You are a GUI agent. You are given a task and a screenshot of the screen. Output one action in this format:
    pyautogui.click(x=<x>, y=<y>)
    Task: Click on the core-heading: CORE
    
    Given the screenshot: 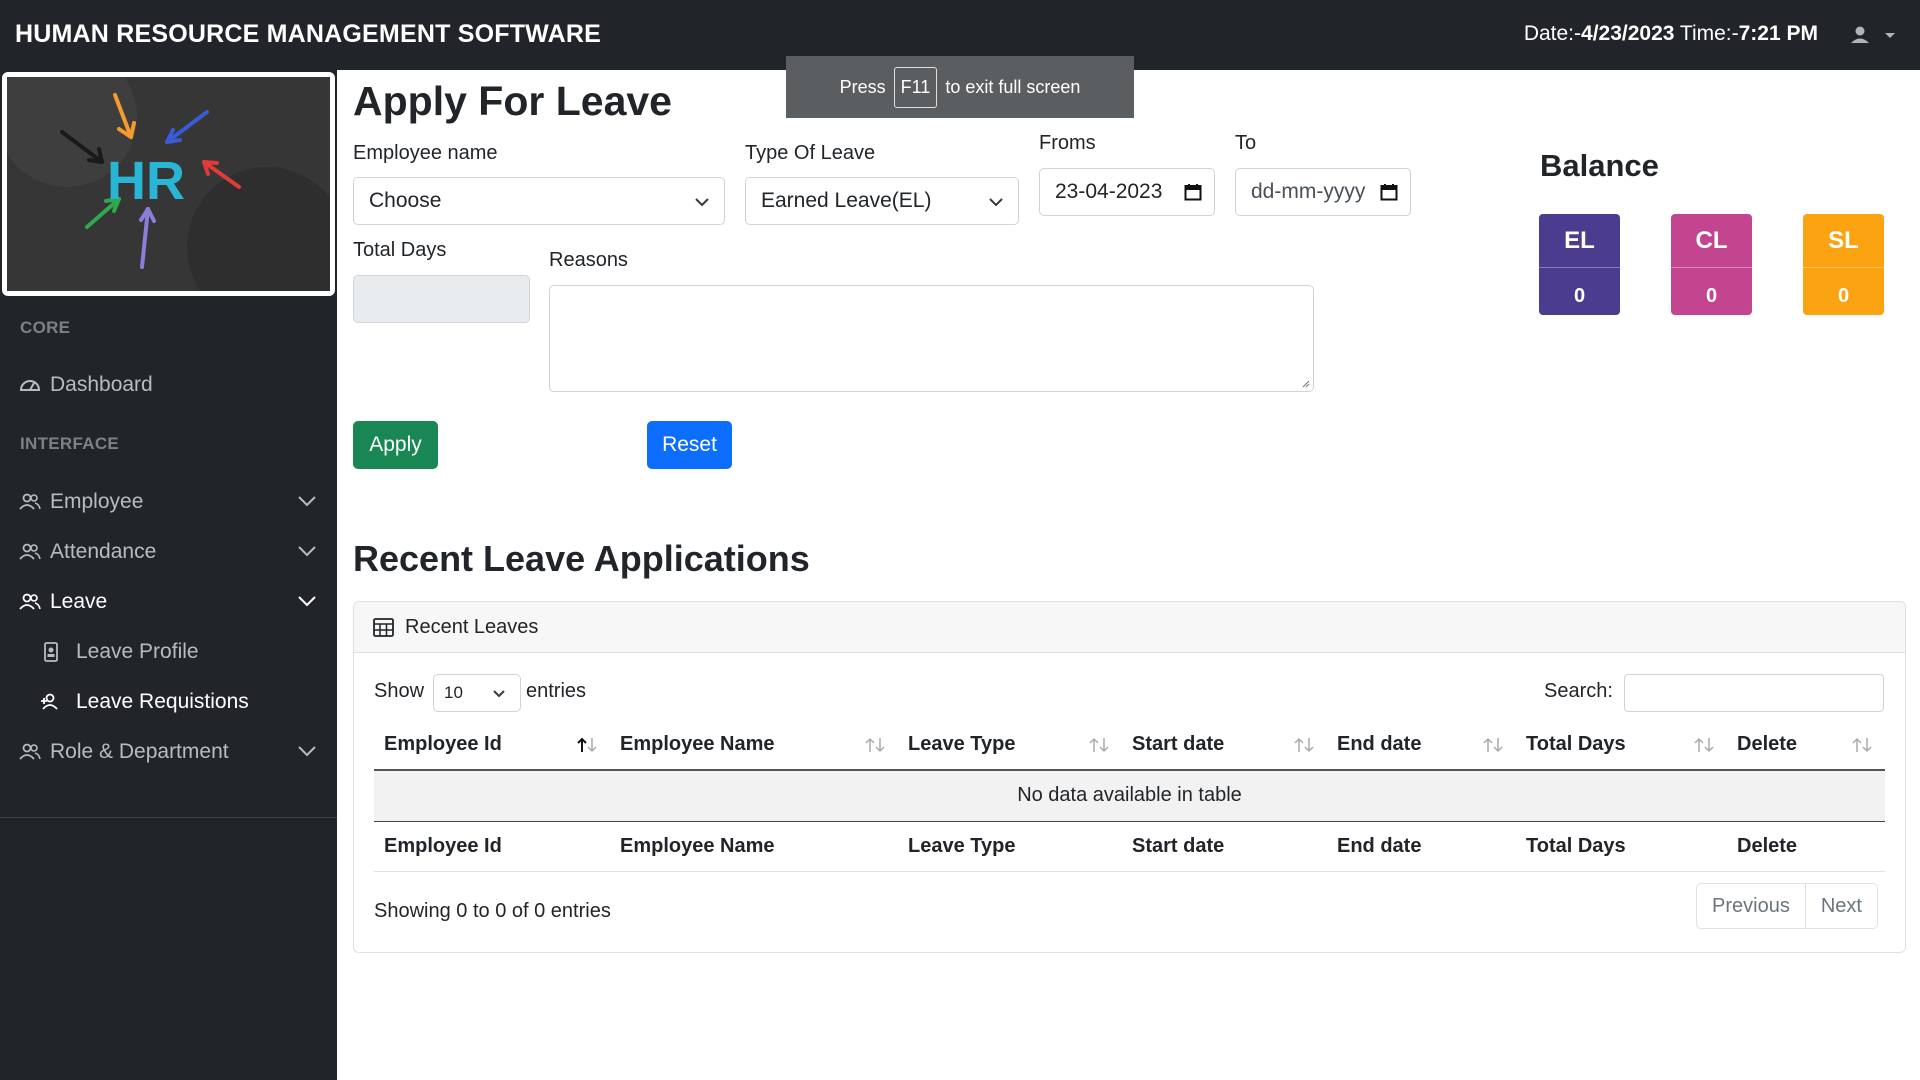 What is the action you would take?
    pyautogui.click(x=45, y=327)
    